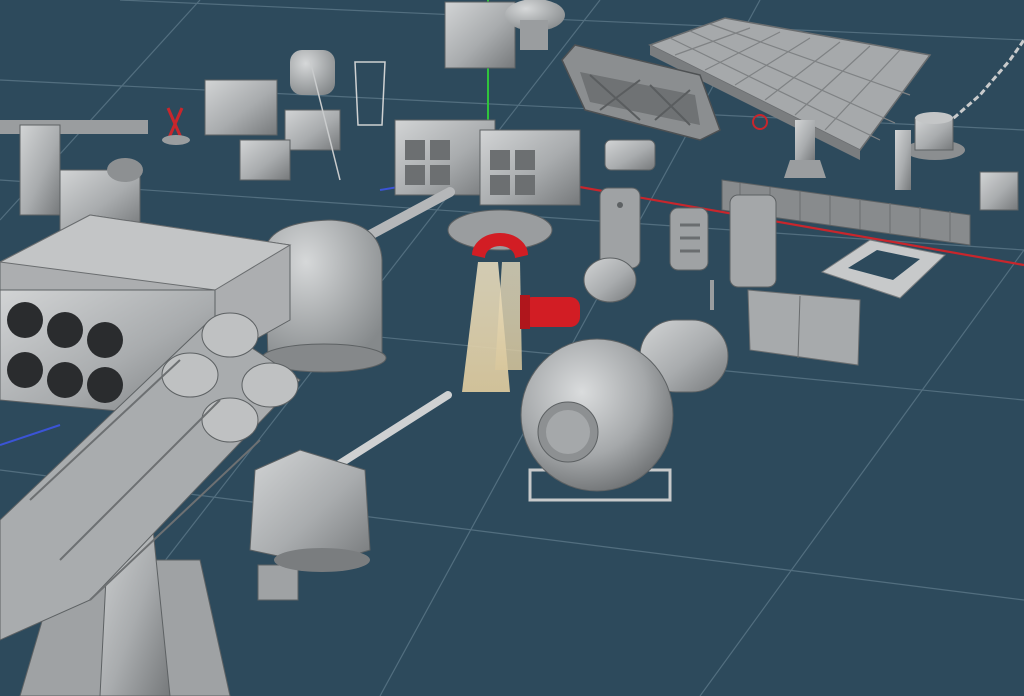 The image size is (1024, 696). Describe the element at coordinates (487, 125) in the screenshot. I see `small-equipment-cluster` at that location.